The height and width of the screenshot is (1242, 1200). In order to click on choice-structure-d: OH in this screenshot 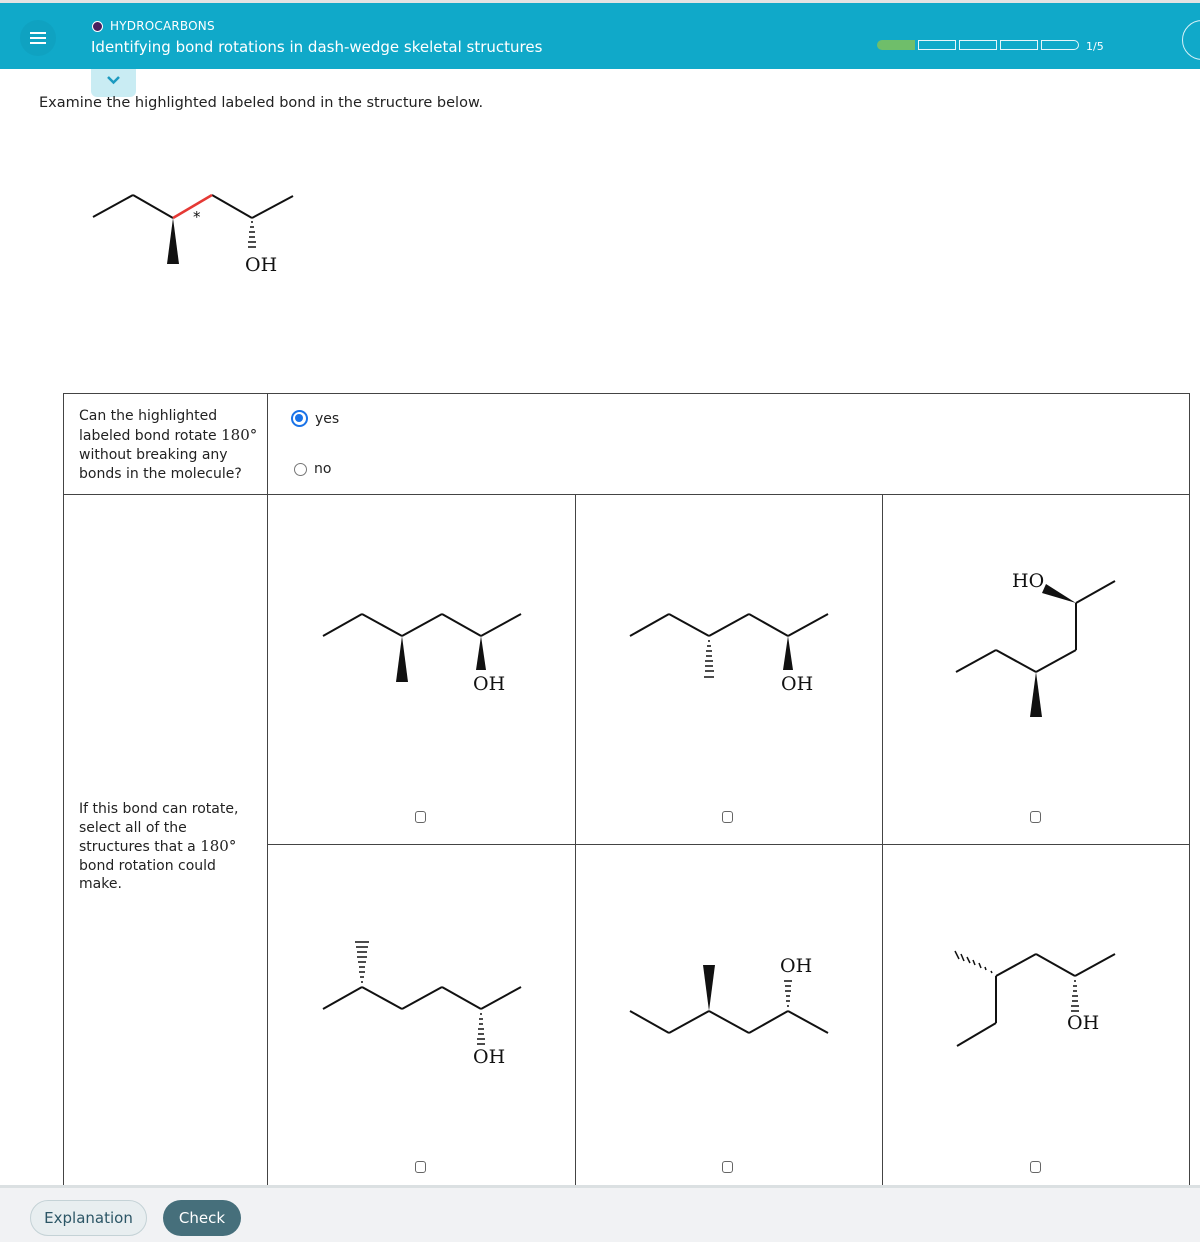, I will do `click(422, 1004)`.